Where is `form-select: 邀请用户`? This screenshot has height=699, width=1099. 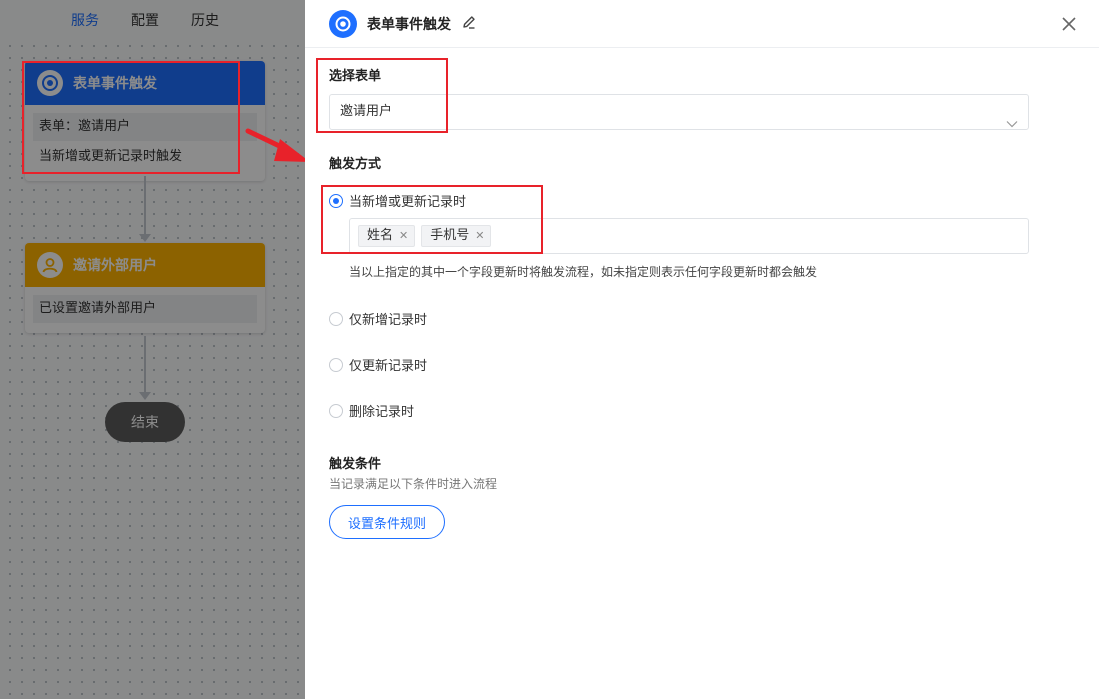
form-select: 邀请用户 is located at coordinates (679, 112).